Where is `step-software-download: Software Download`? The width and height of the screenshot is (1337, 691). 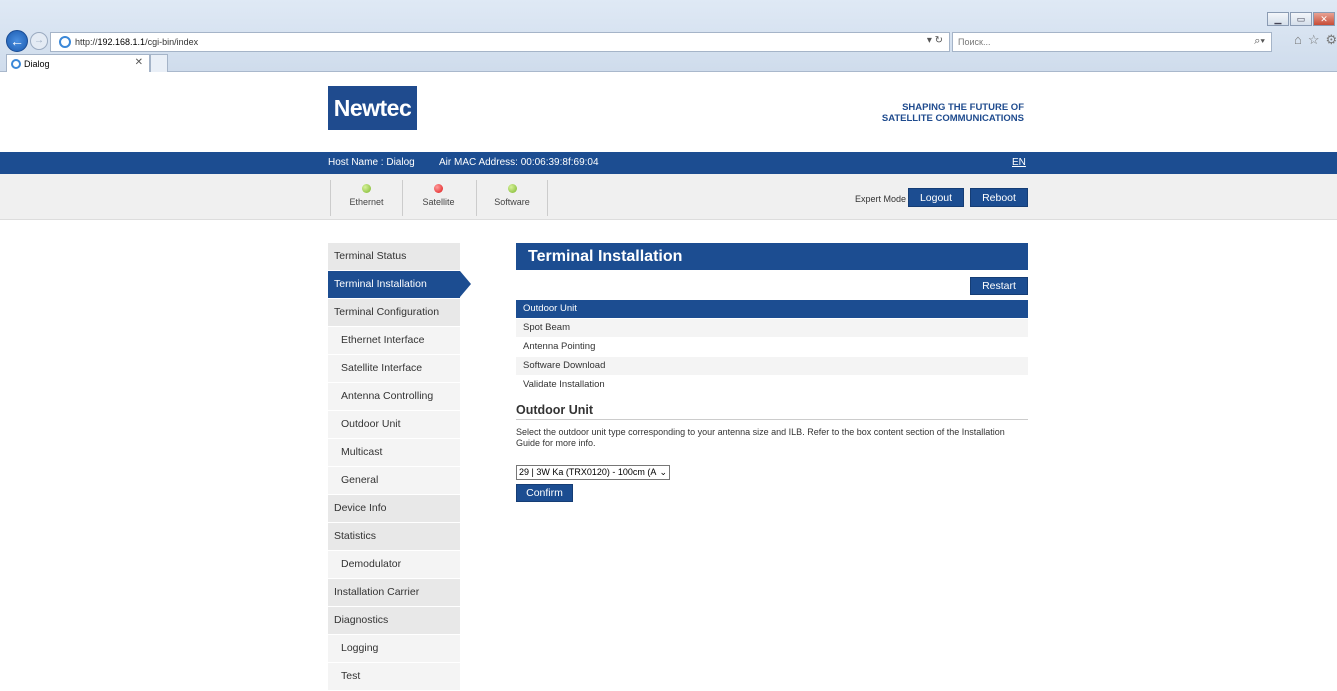
step-software-download: Software Download is located at coordinates (772, 366).